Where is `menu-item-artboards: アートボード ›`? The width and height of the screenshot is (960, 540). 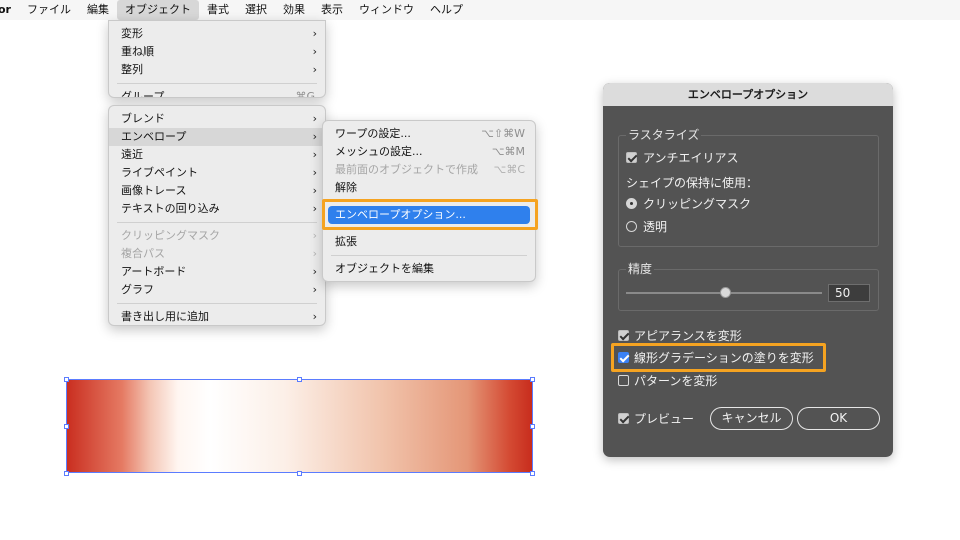 menu-item-artboards: アートボード › is located at coordinates (217, 272).